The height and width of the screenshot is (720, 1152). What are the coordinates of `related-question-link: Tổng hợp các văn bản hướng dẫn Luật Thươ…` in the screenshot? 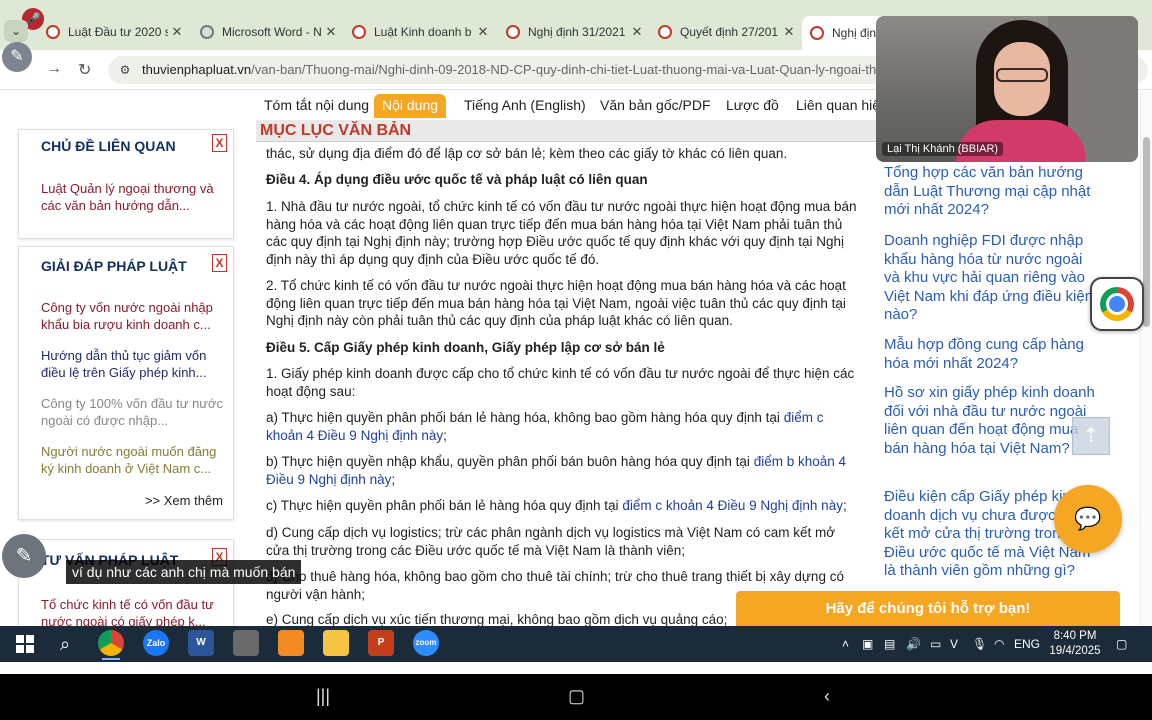 It's located at (991, 192).